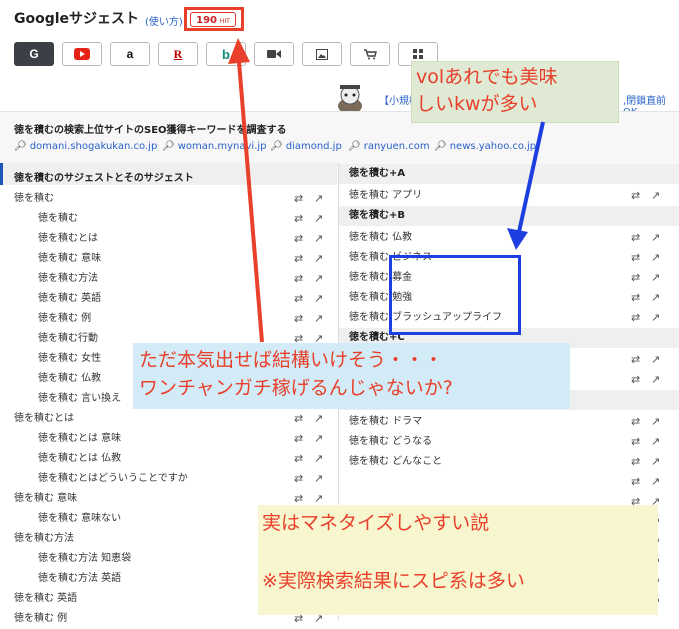 This screenshot has height=629, width=679. Describe the element at coordinates (214, 146) in the screenshot. I see `seo-site-link: 🔎︎ woman.mynavi.jp` at that location.